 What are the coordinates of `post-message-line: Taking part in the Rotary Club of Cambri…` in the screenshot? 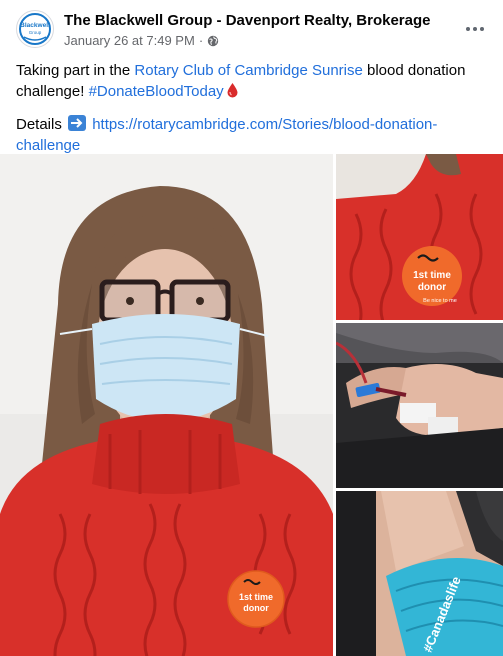 It's located at (251, 81).